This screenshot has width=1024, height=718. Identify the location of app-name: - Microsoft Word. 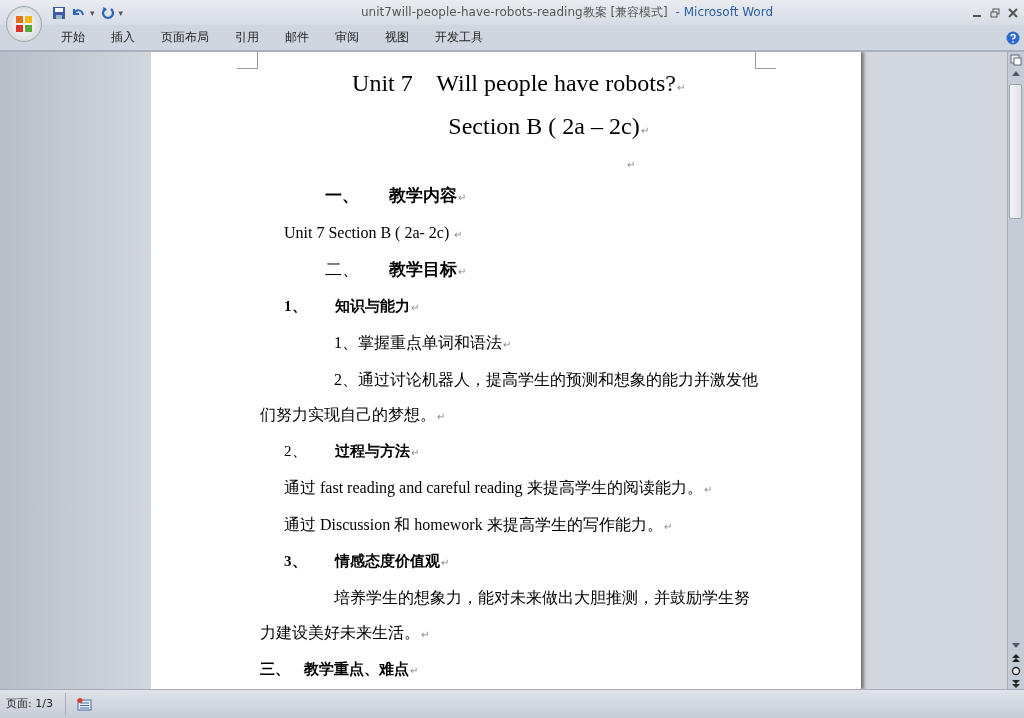
(724, 12).